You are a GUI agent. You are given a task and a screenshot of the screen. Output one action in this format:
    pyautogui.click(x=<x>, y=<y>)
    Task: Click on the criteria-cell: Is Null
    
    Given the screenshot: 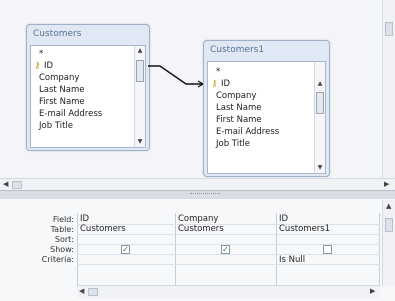 What is the action you would take?
    pyautogui.click(x=292, y=260)
    